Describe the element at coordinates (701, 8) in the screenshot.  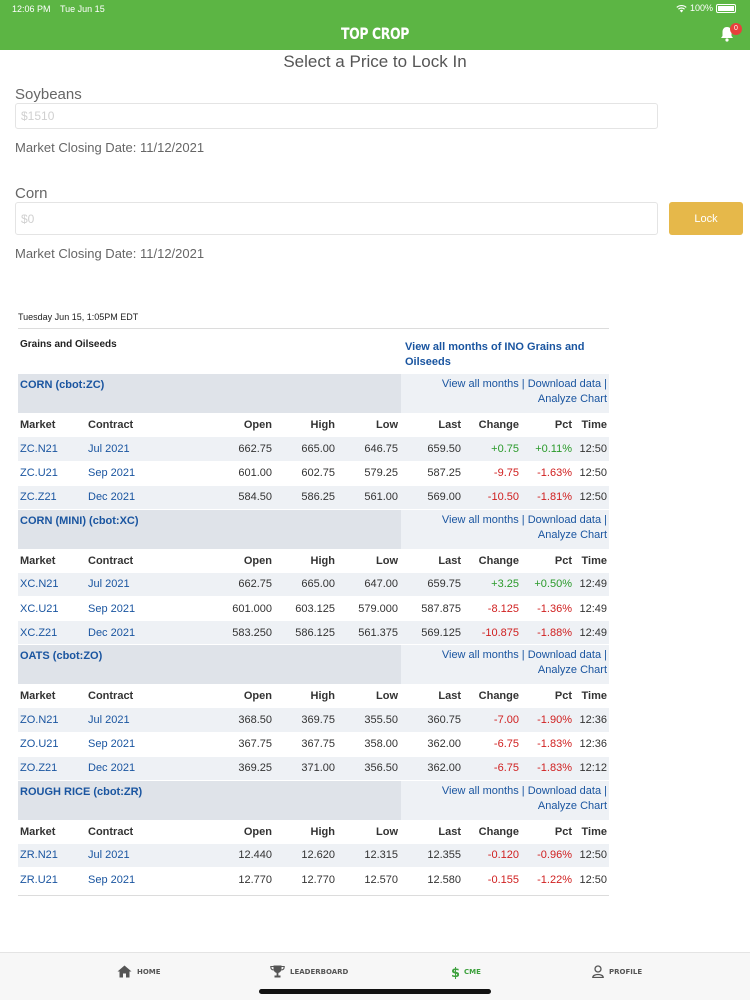
I see `battery-percent: 100%` at that location.